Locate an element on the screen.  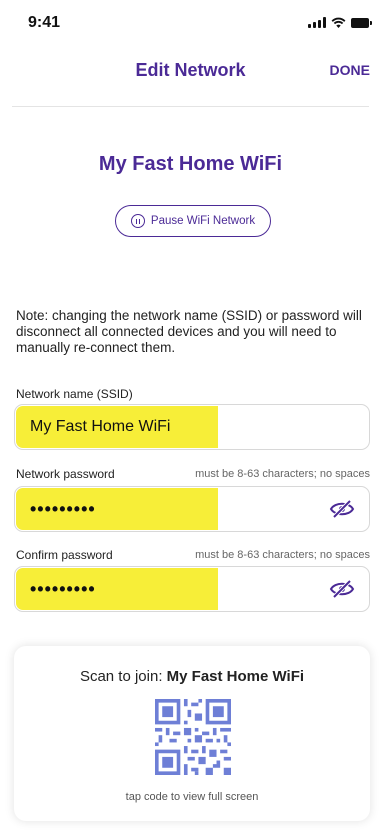
ssid-value: My Fast Home WiFi is located at coordinates (100, 426).